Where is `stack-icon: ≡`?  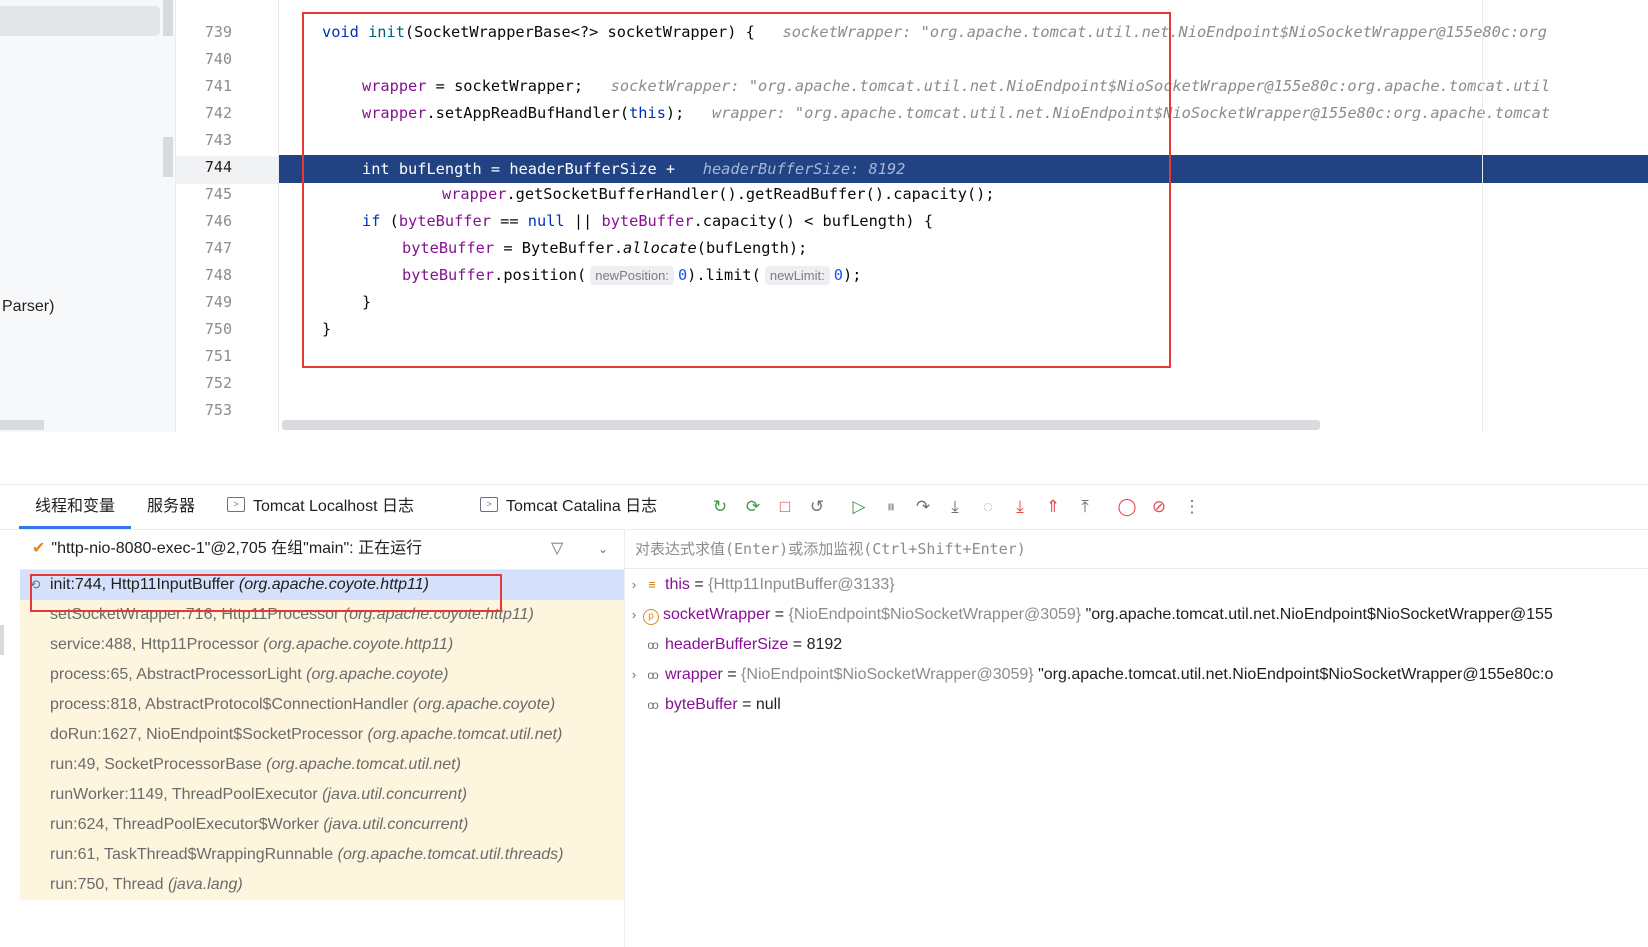
stack-icon: ≡ is located at coordinates (652, 584).